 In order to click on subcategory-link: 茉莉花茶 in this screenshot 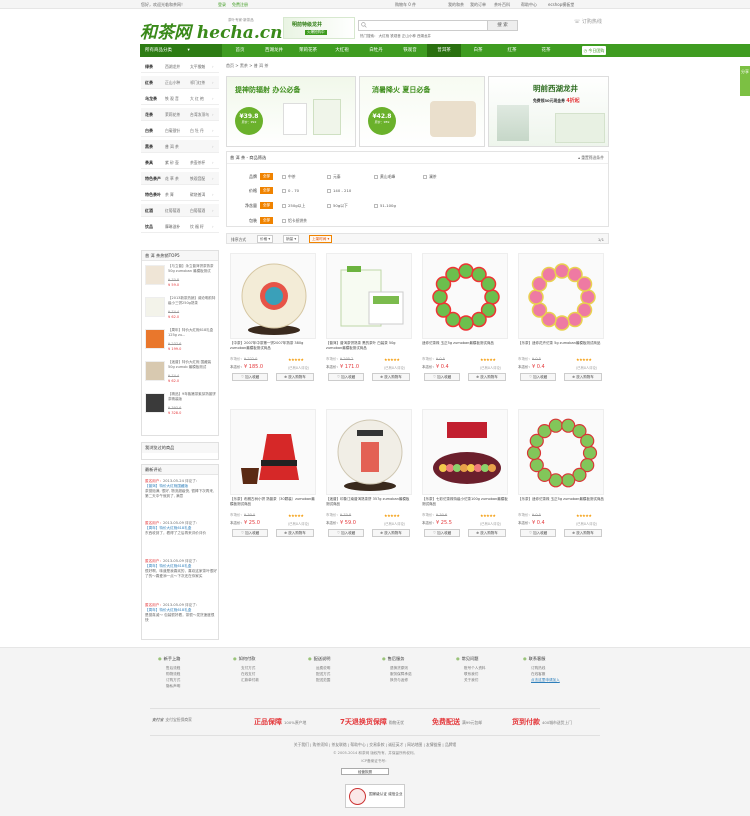, I will do `click(172, 115)`.